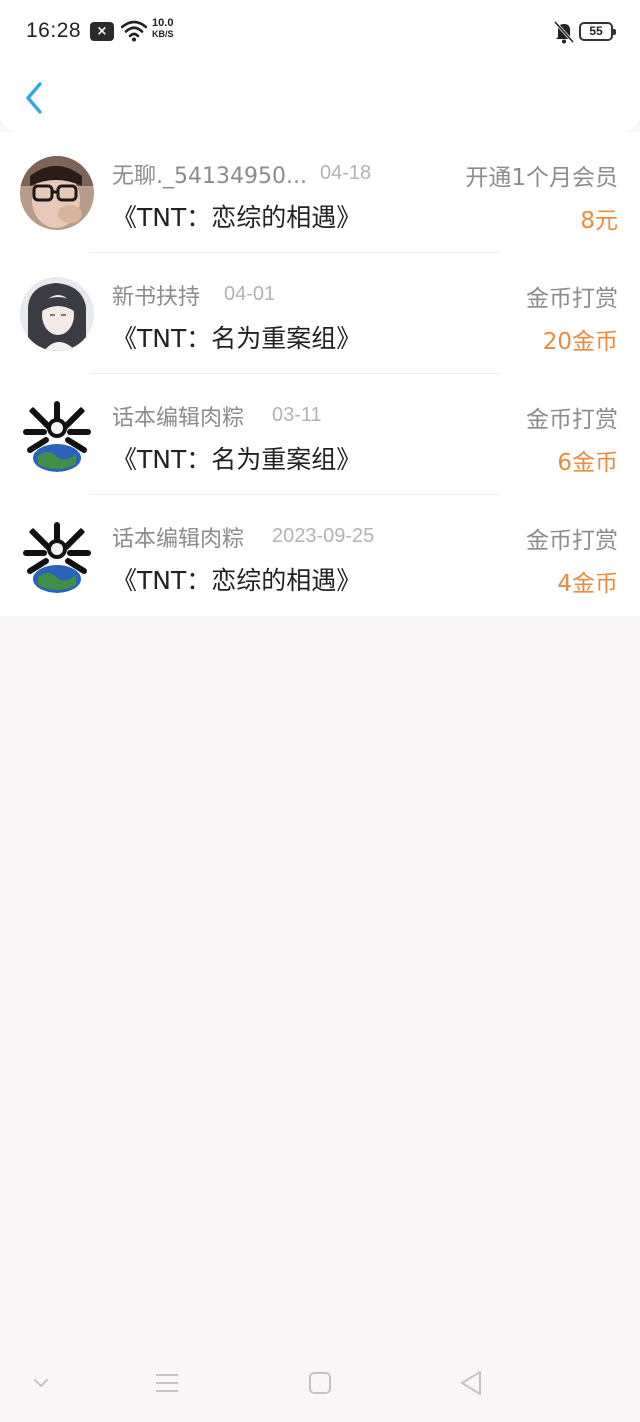 The height and width of the screenshot is (1422, 640). Describe the element at coordinates (250, 294) in the screenshot. I see `item-date: 04-01` at that location.